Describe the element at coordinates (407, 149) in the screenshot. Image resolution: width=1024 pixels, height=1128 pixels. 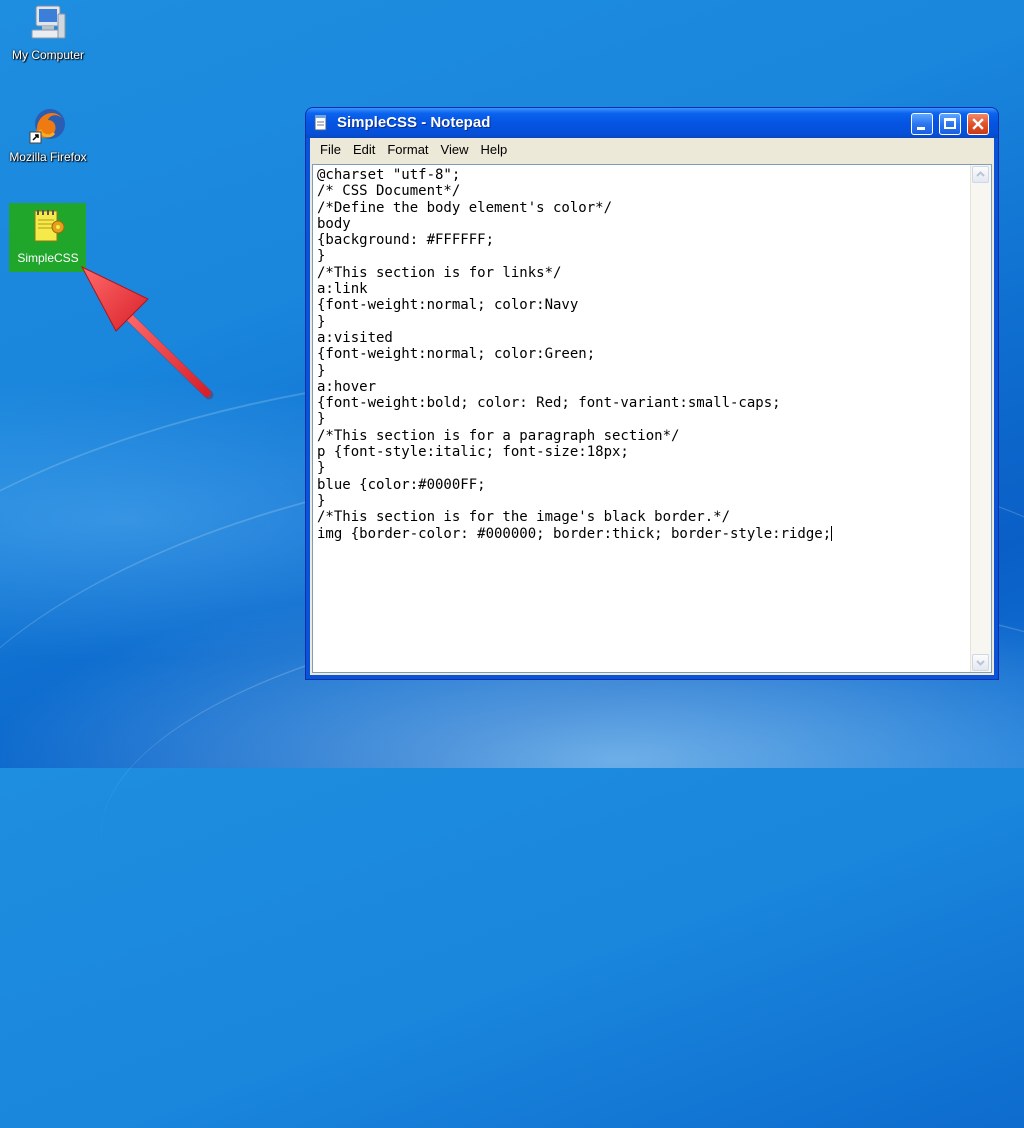
I see `menu-format: Format` at that location.